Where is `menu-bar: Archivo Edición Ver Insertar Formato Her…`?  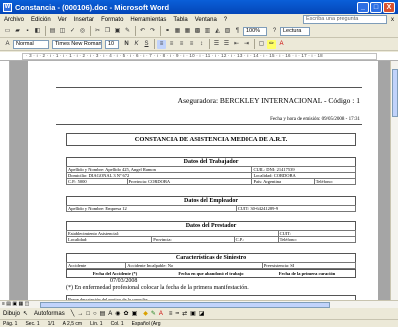 menu-bar: Archivo Edición Ver Insertar Formato Her… is located at coordinates (199, 19).